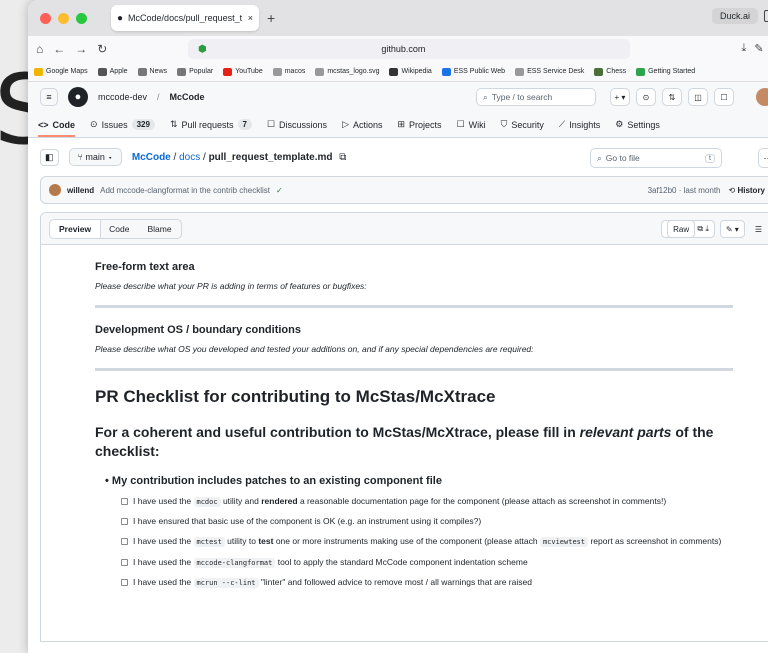 The width and height of the screenshot is (768, 653). What do you see at coordinates (763, 158) in the screenshot?
I see `more-options-button: ⋯` at bounding box center [763, 158].